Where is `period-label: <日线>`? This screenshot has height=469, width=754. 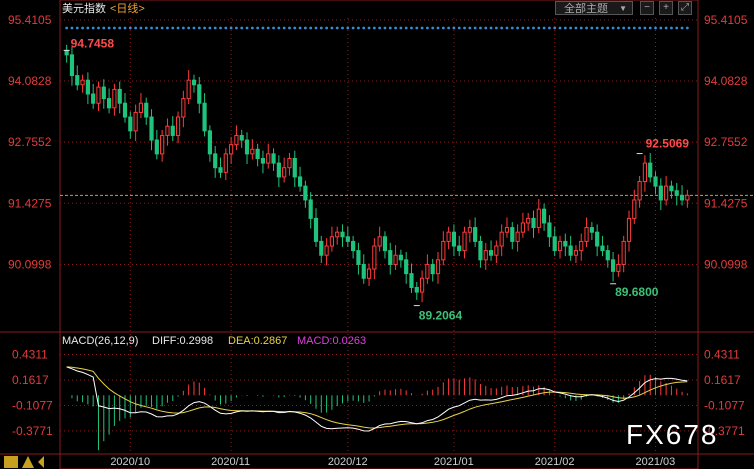 period-label: <日线> is located at coordinates (127, 8).